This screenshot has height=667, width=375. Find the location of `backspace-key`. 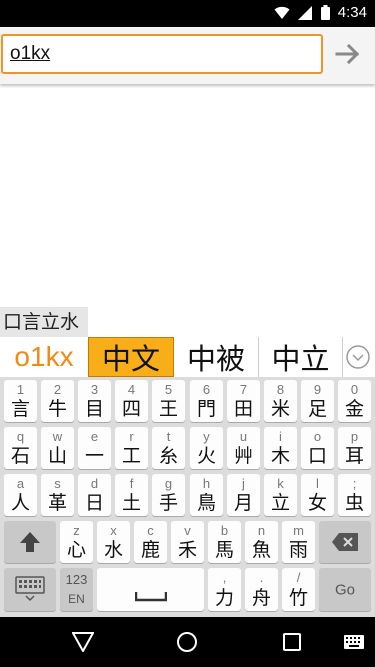

backspace-key is located at coordinates (345, 542).